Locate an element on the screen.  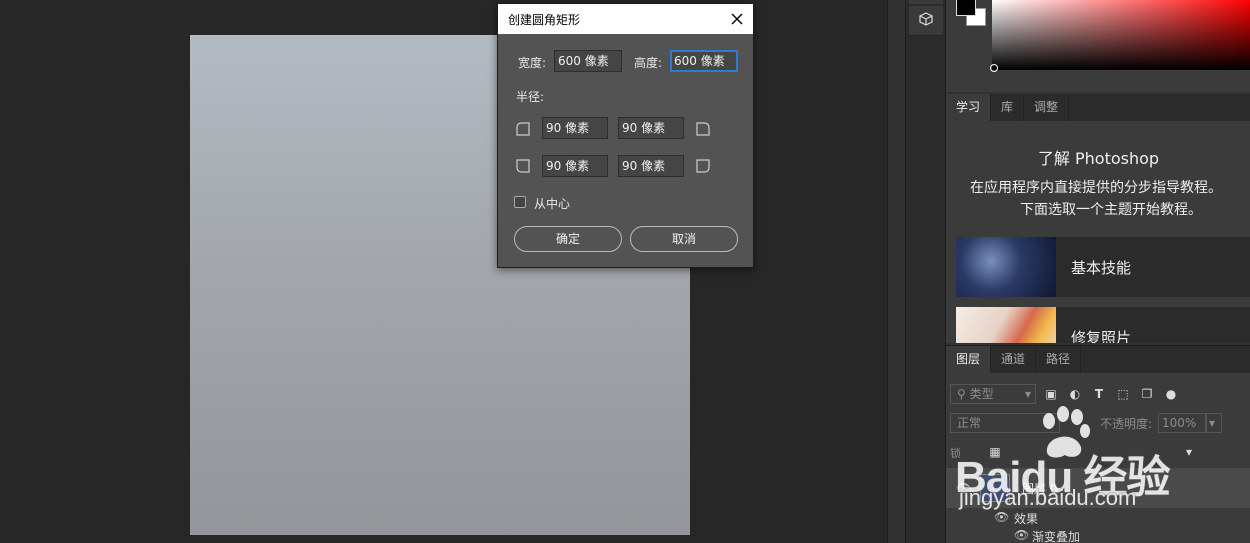
top-left-corner-icon is located at coordinates (523, 129).